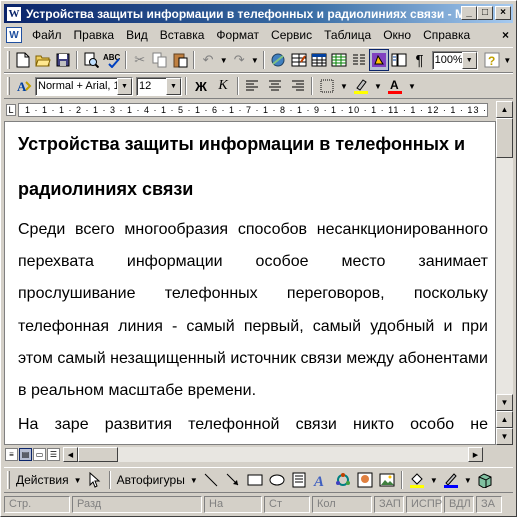  What do you see at coordinates (223, 60) in the screenshot?
I see `undo-dropdown-icon: ▼` at bounding box center [223, 60].